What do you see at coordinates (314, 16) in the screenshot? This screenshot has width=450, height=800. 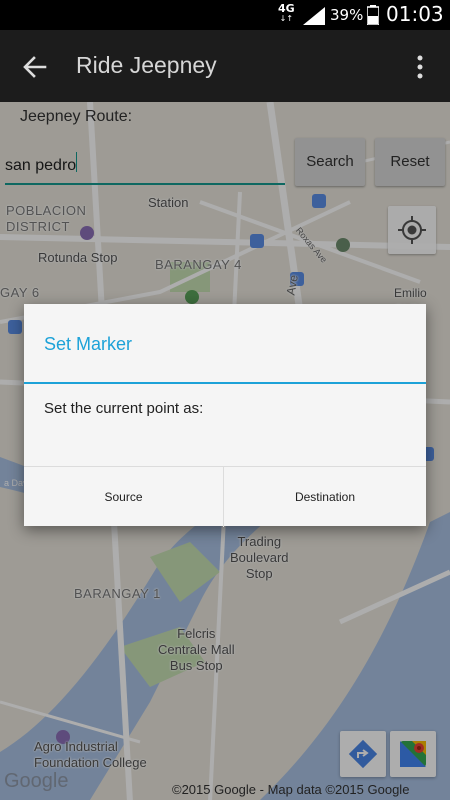 I see `signal-icon` at bounding box center [314, 16].